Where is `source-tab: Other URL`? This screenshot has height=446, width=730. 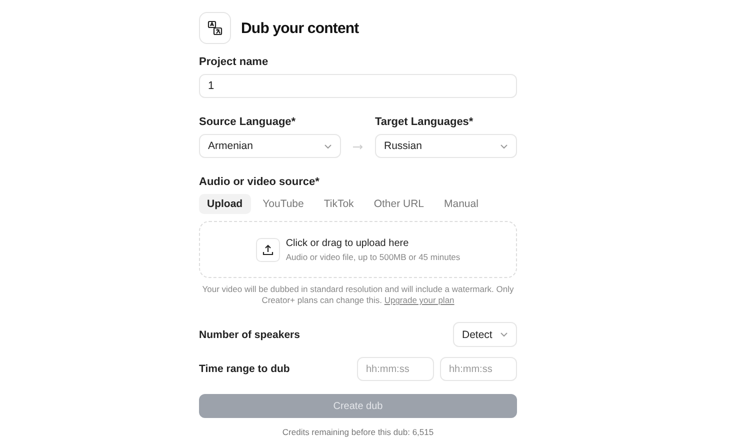
source-tab: Other URL is located at coordinates (399, 204).